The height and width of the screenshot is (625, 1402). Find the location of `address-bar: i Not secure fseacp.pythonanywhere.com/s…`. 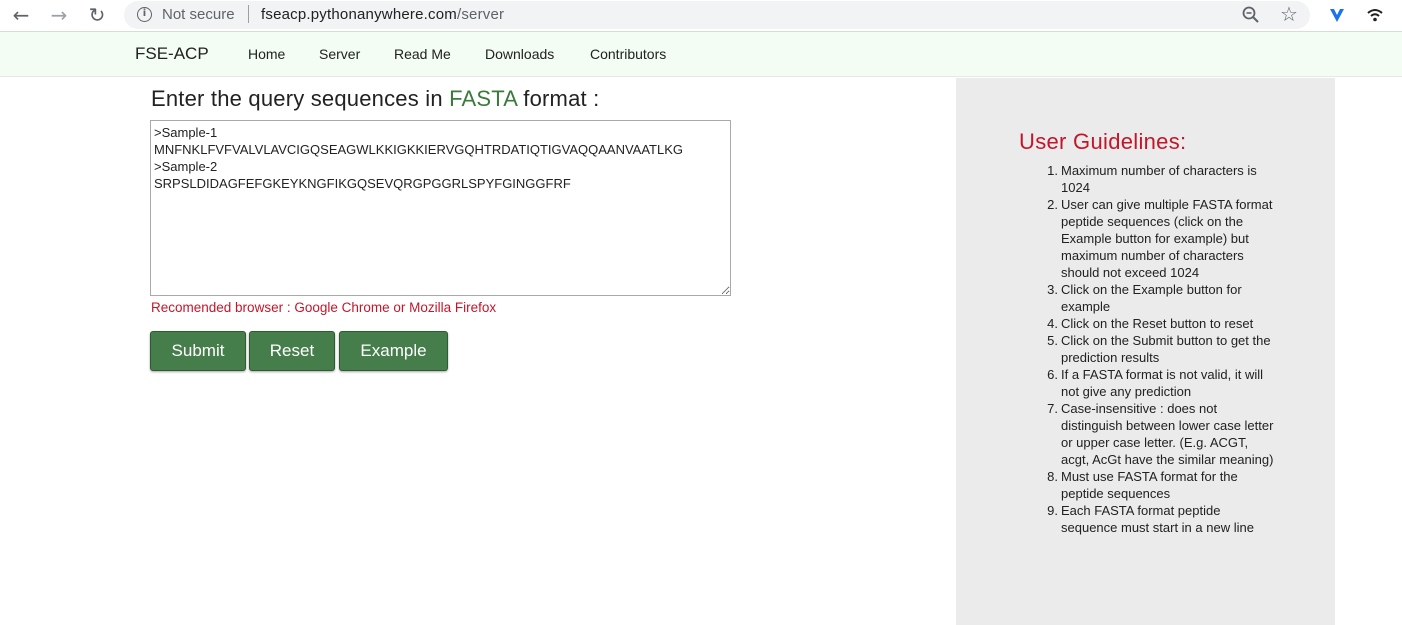

address-bar: i Not secure fseacp.pythonanywhere.com/s… is located at coordinates (717, 15).